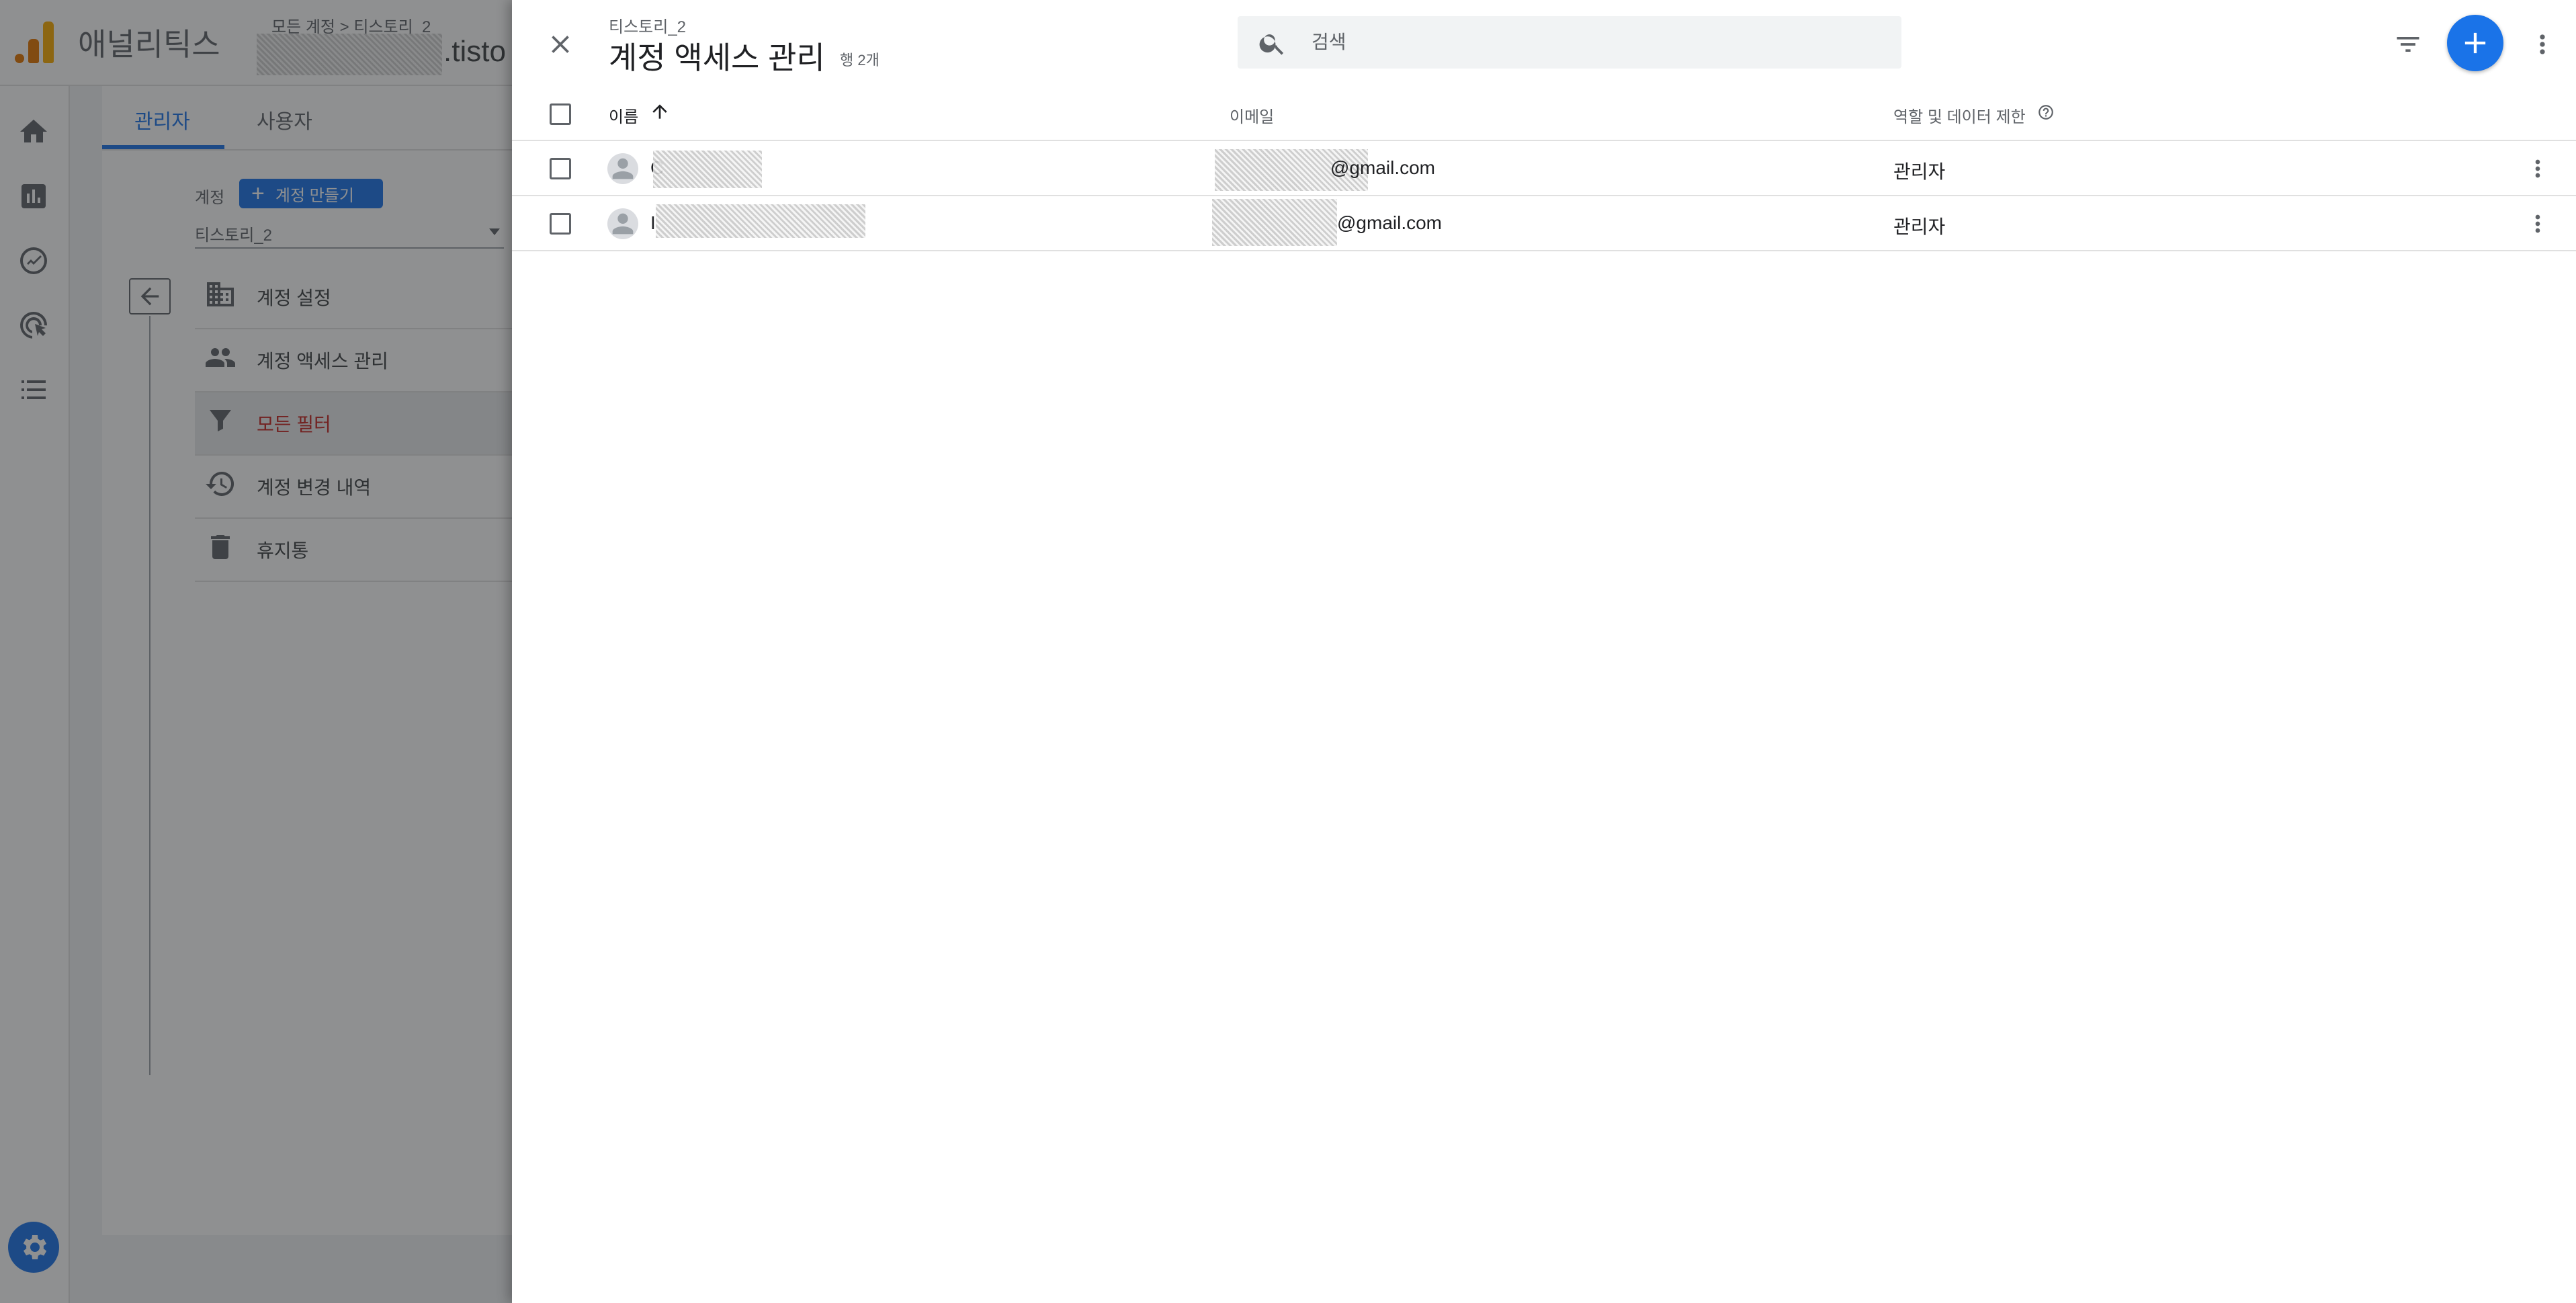 The image size is (2576, 1303). What do you see at coordinates (653, 223) in the screenshot?
I see `user-name: I` at bounding box center [653, 223].